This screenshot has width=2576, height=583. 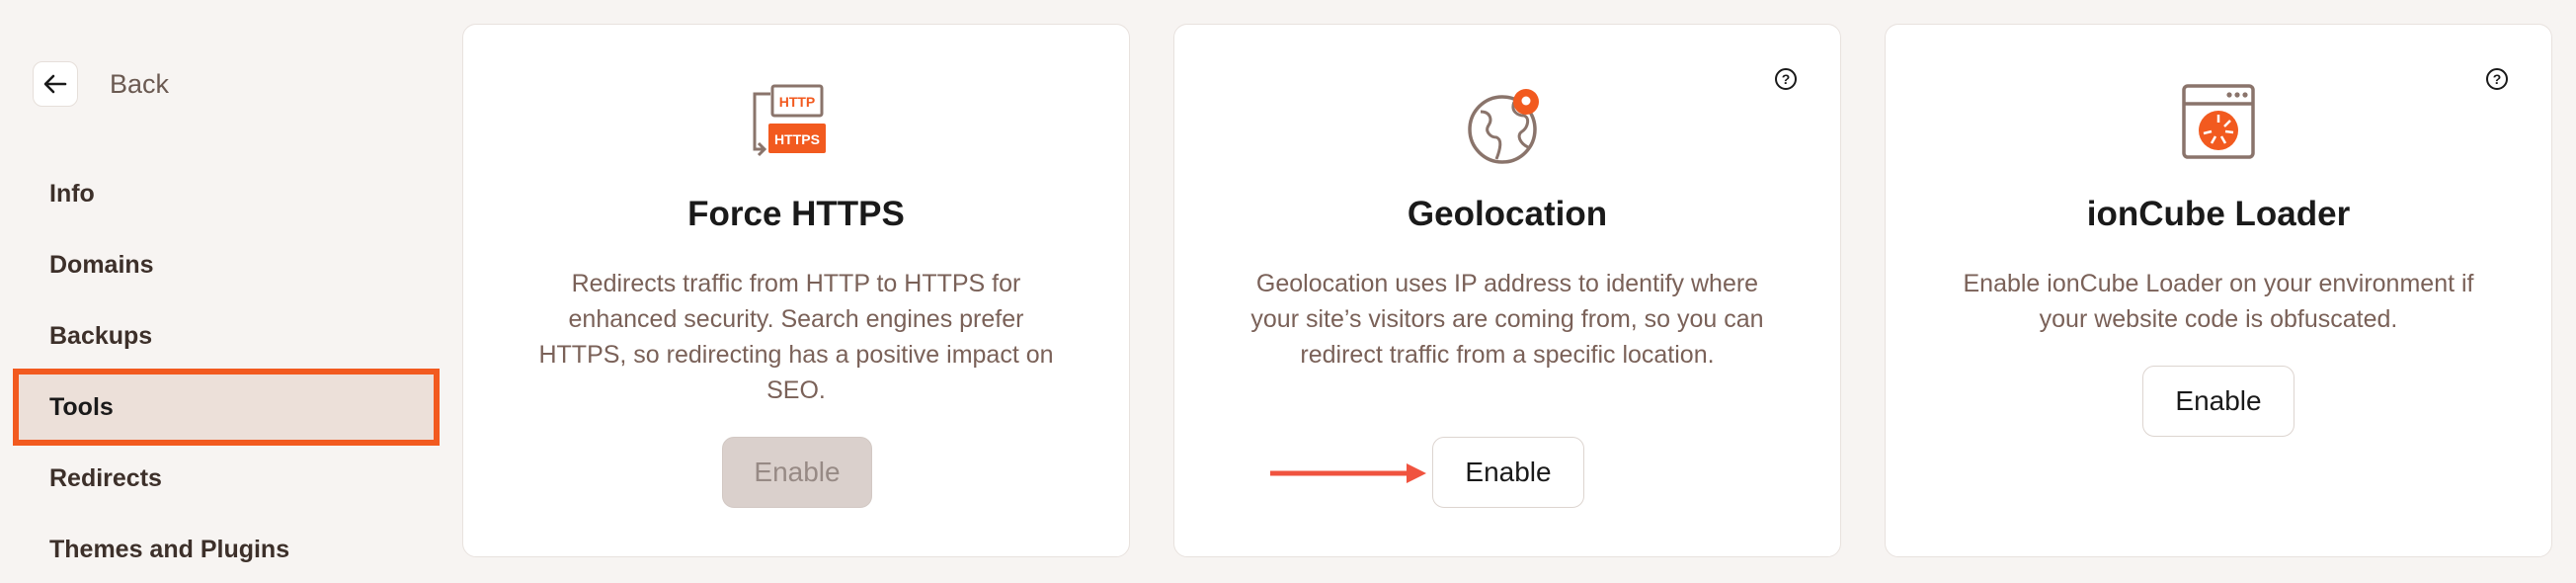 I want to click on ioncube-browser-icon, so click(x=2218, y=122).